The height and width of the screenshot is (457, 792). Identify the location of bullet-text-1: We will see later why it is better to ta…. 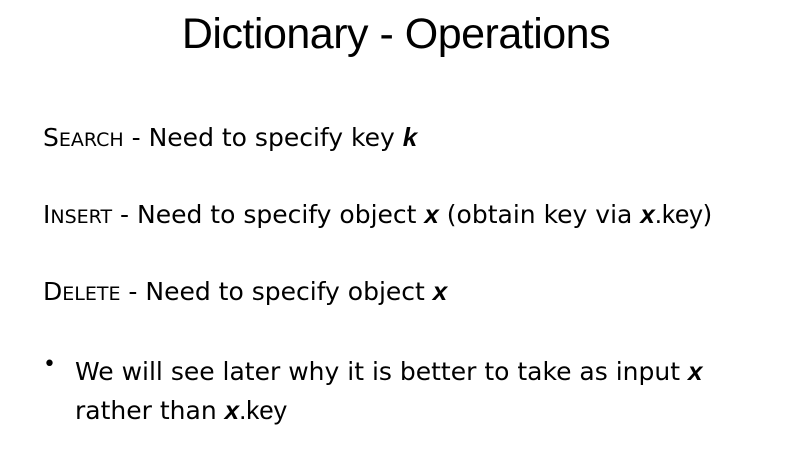
(381, 371).